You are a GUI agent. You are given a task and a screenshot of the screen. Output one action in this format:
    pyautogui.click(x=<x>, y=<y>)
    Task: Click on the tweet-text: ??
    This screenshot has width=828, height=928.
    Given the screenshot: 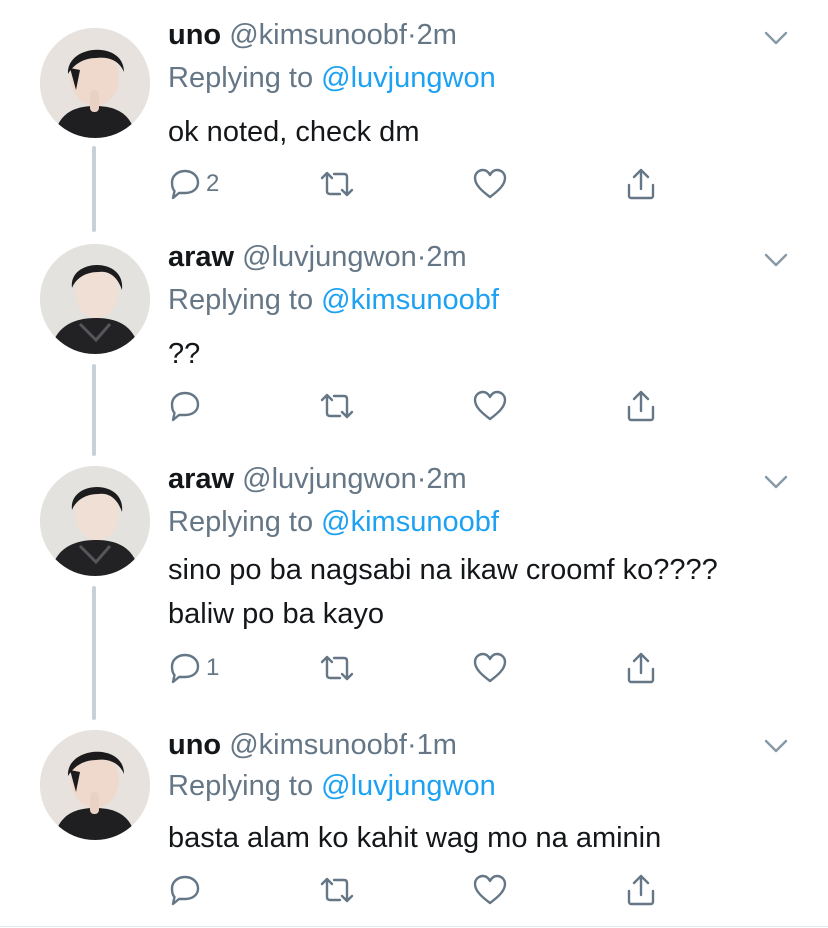 What is the action you would take?
    pyautogui.click(x=184, y=354)
    